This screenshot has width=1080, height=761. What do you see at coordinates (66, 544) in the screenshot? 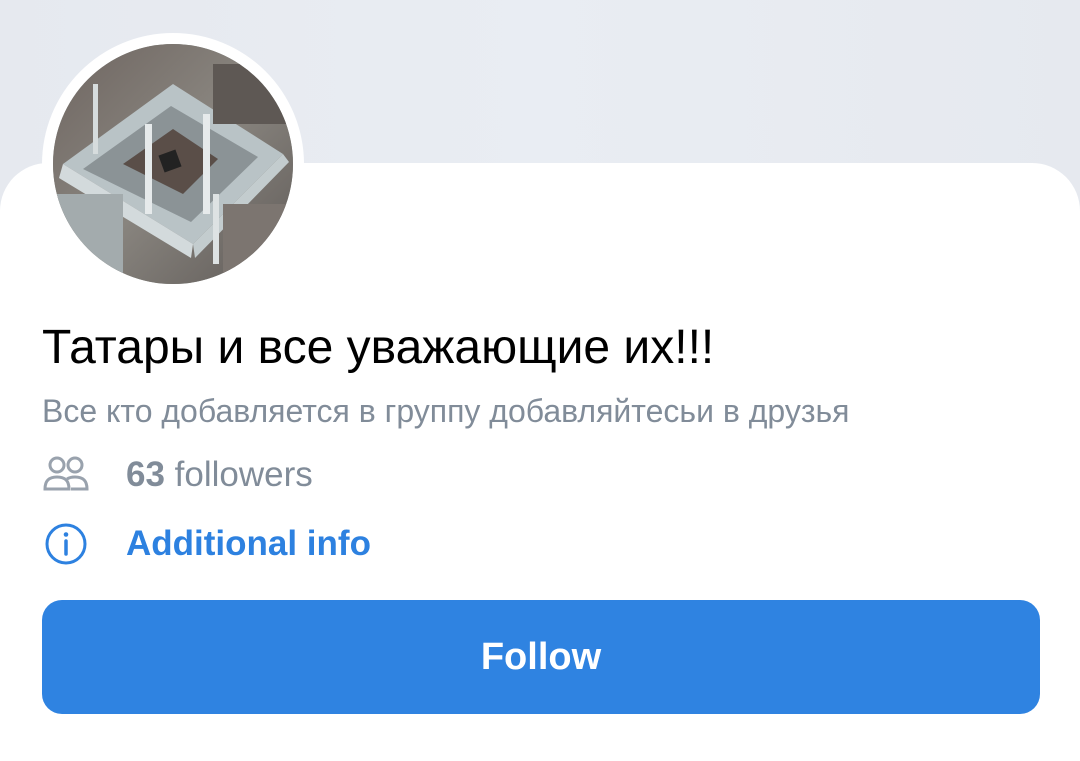
I see `info-icon` at bounding box center [66, 544].